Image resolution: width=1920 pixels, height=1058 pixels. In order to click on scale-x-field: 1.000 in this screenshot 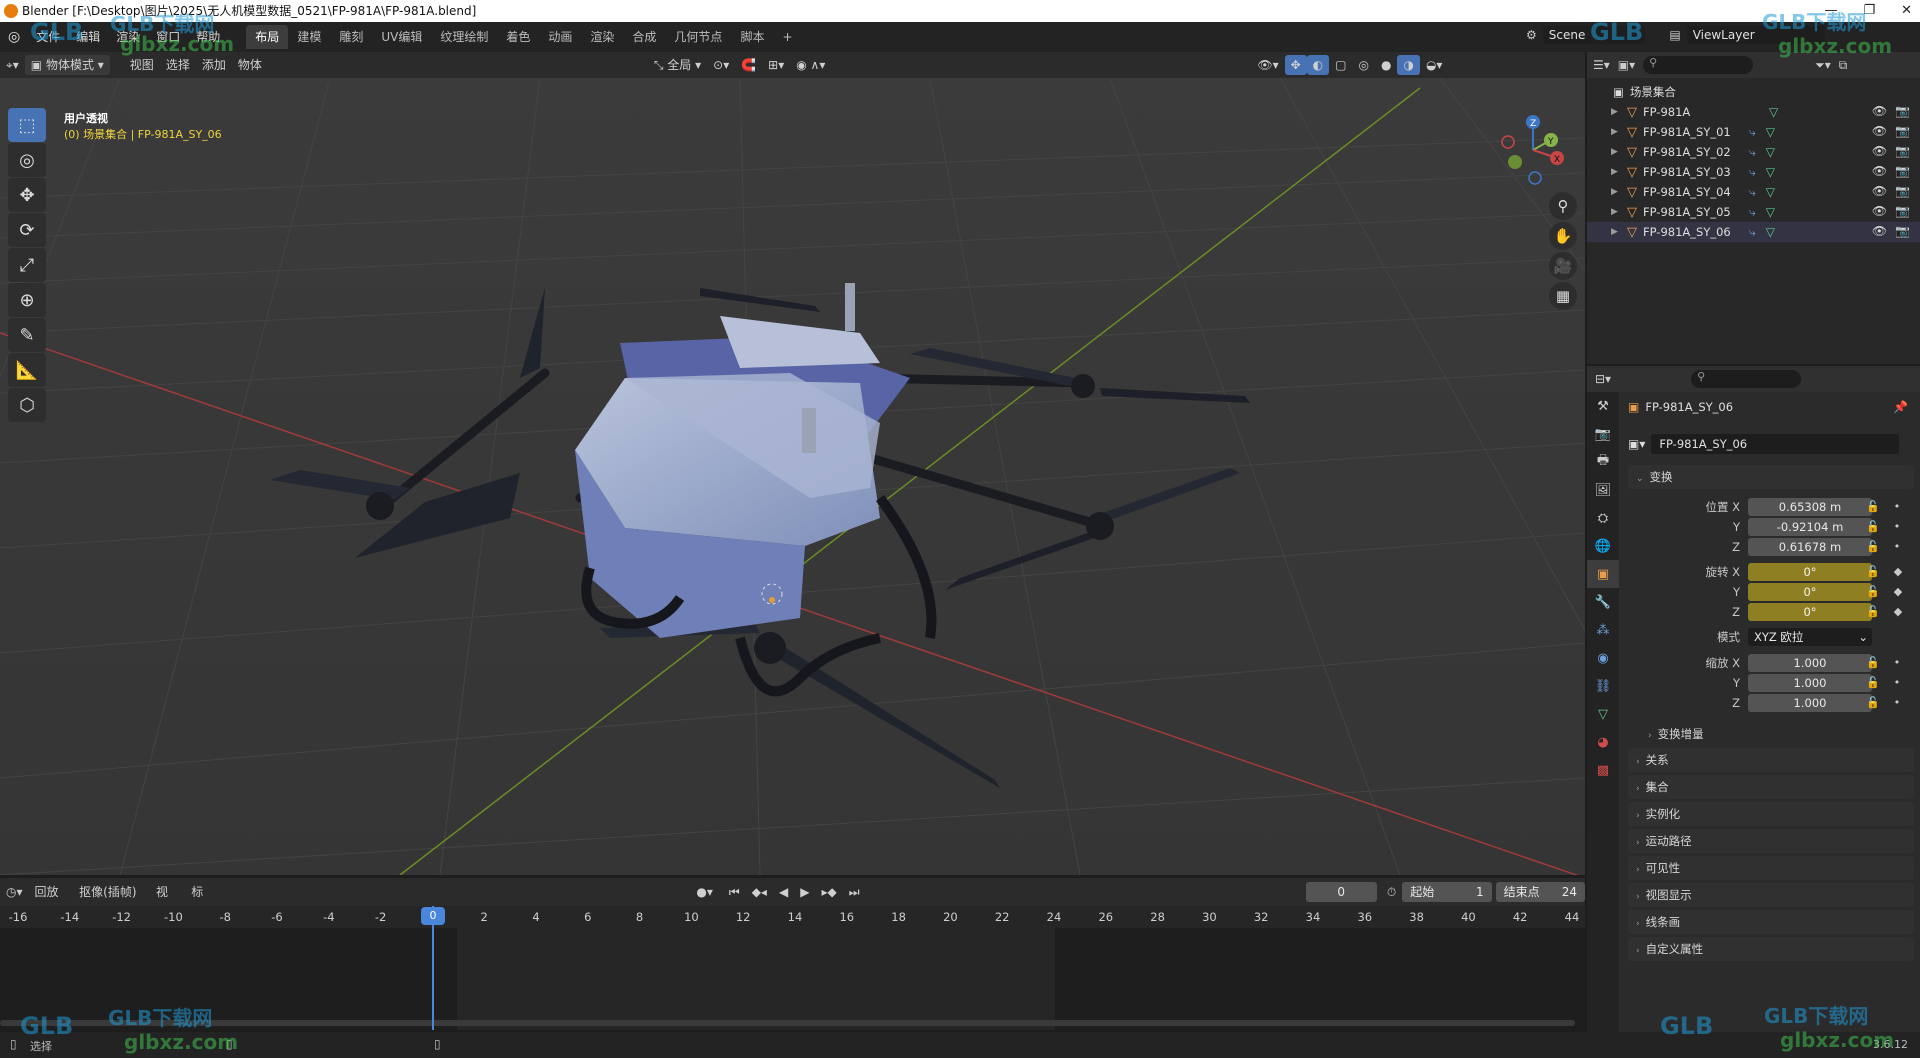, I will do `click(1810, 663)`.